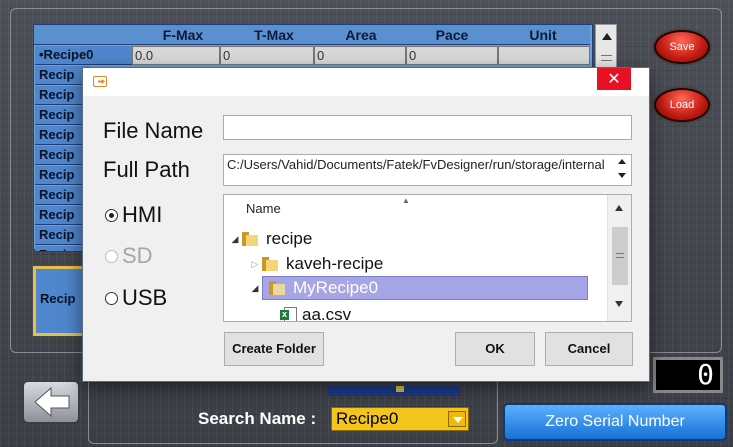 The width and height of the screenshot is (733, 447). I want to click on dropdown-button, so click(457, 419).